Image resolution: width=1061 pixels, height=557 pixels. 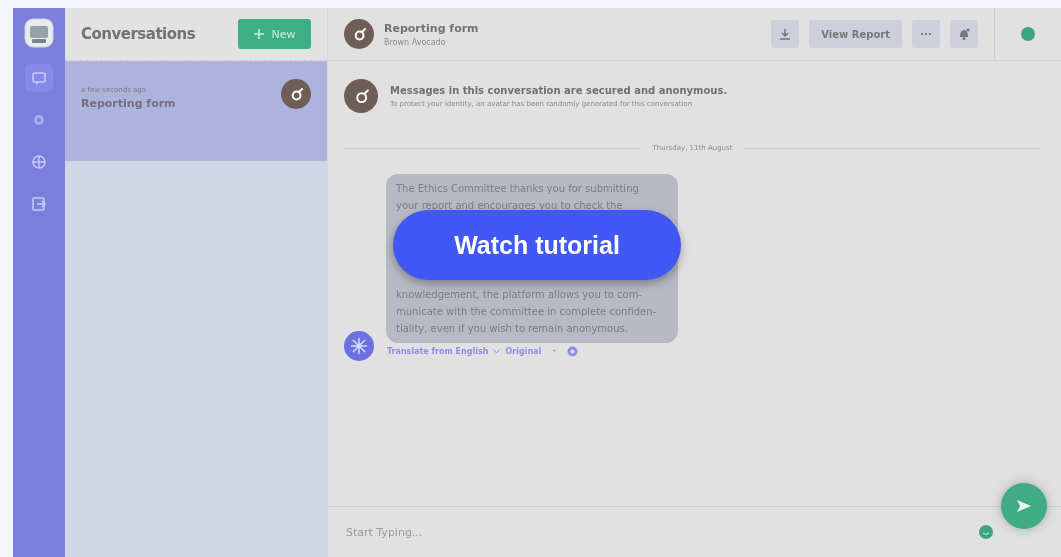 I want to click on message-text: tiality, even if you wish to remain anonymous., so click(x=512, y=329).